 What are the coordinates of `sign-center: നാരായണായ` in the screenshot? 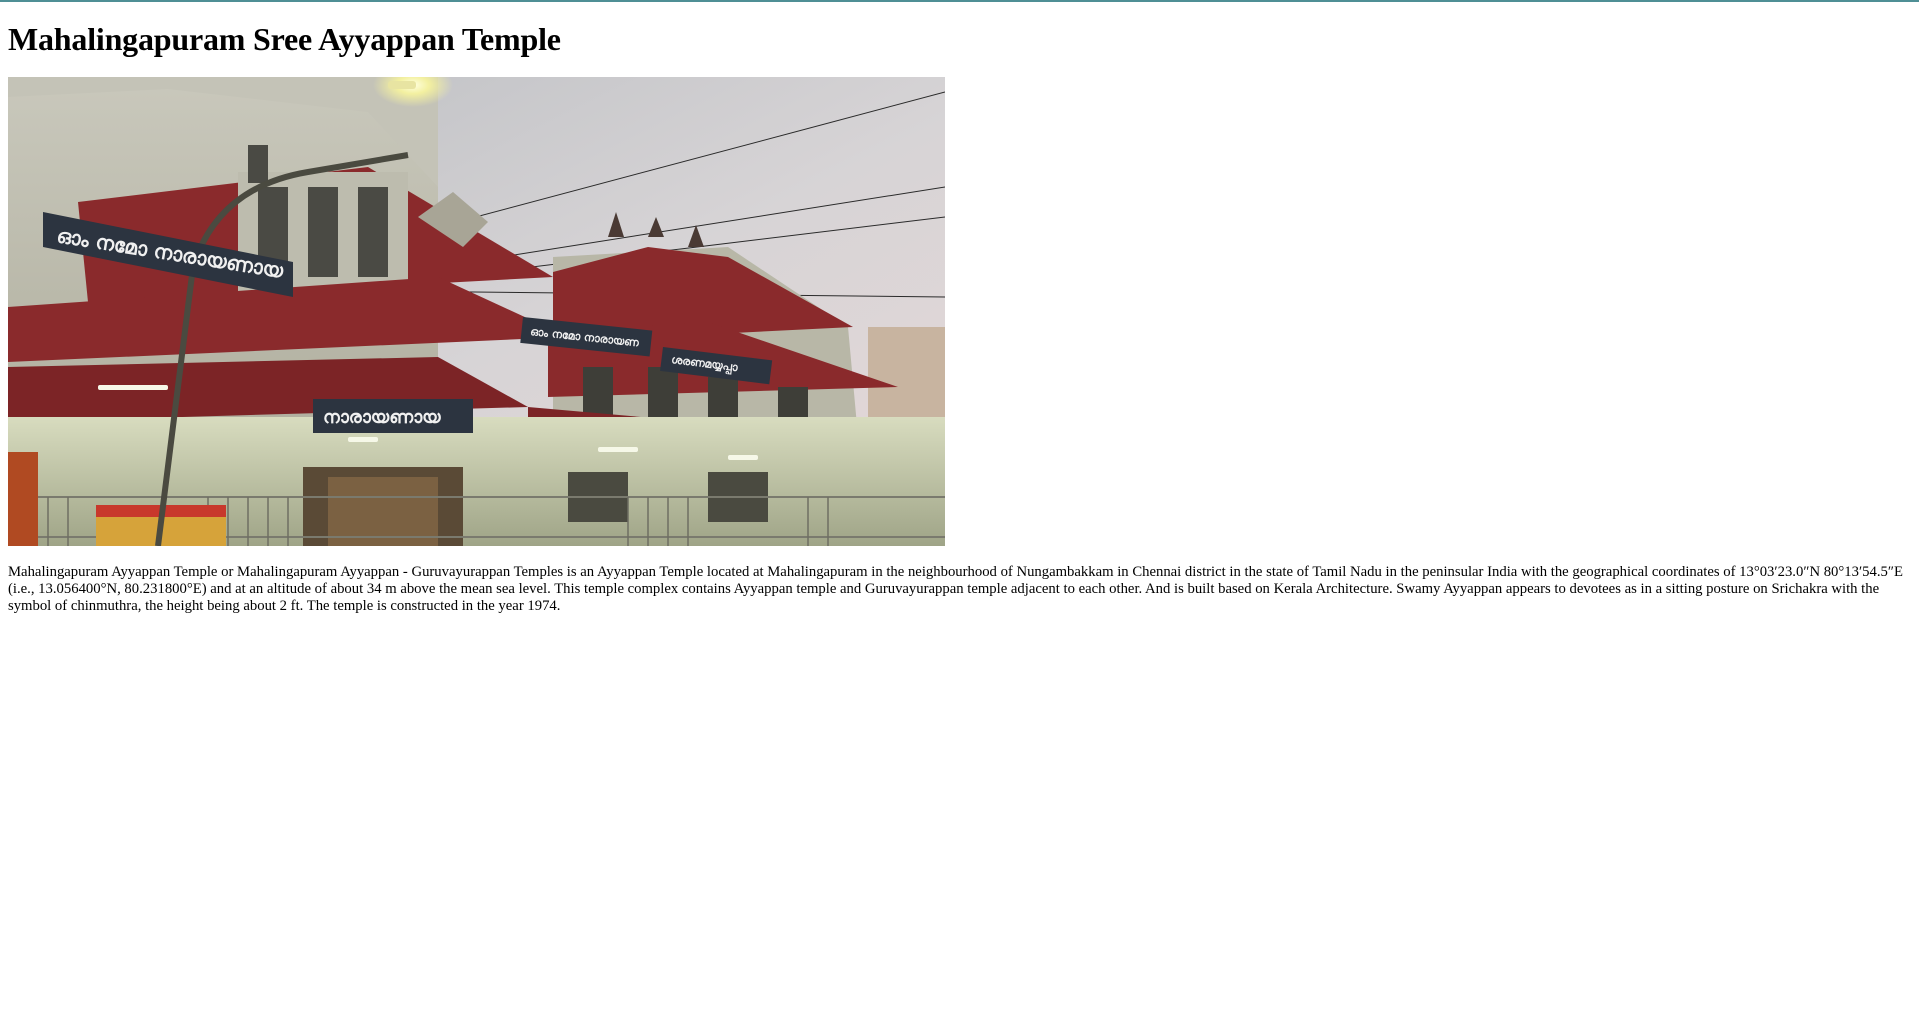 It's located at (393, 416).